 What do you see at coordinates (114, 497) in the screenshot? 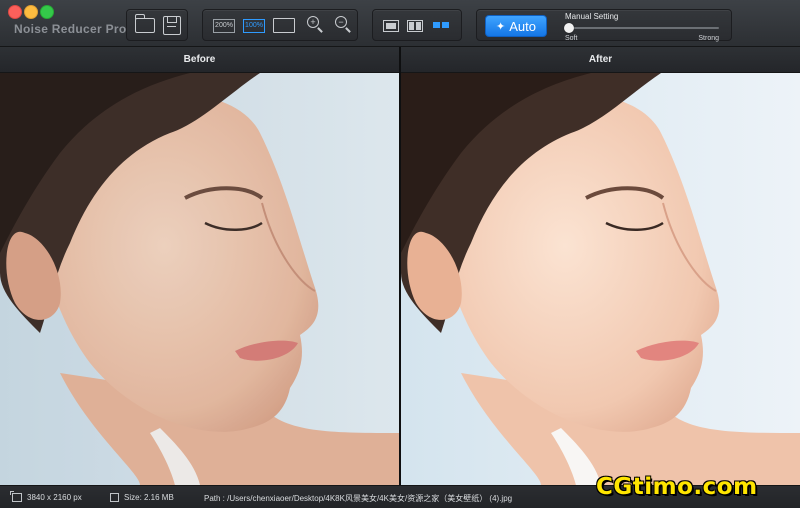
I see `file-size-icon` at bounding box center [114, 497].